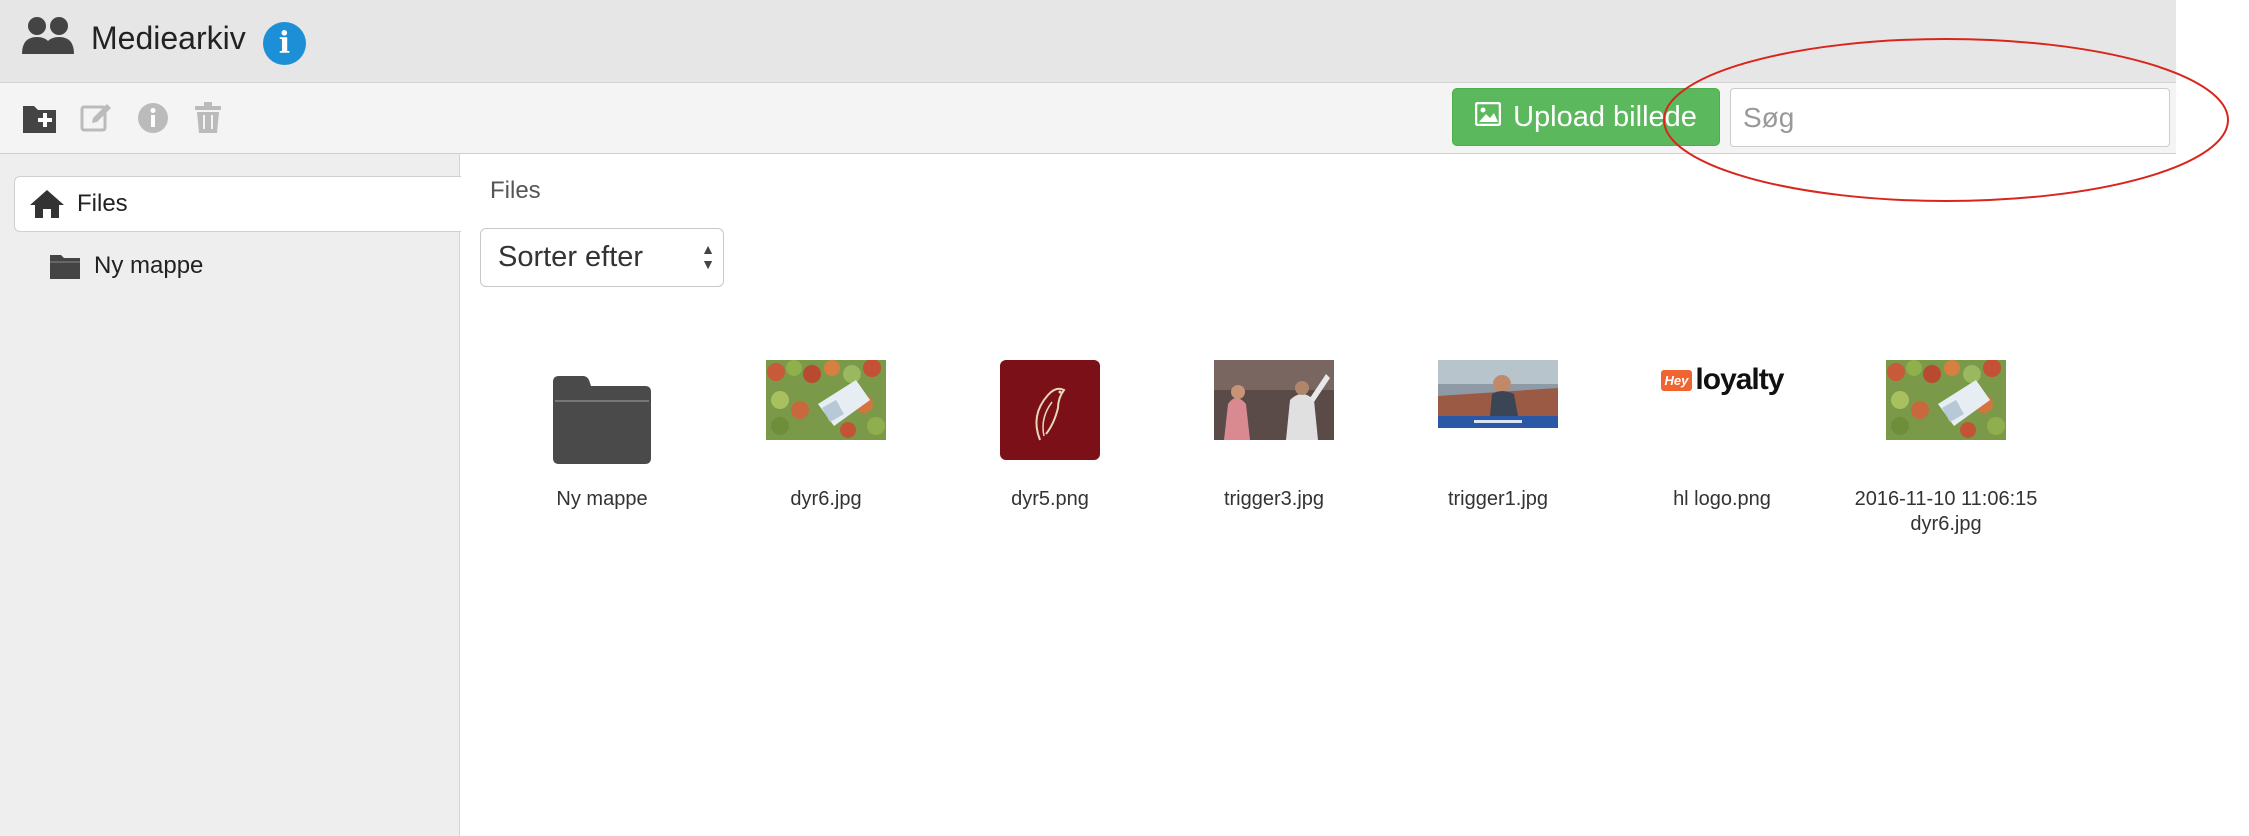 This screenshot has width=2249, height=836. Describe the element at coordinates (1488, 117) in the screenshot. I see `picture-icon` at that location.